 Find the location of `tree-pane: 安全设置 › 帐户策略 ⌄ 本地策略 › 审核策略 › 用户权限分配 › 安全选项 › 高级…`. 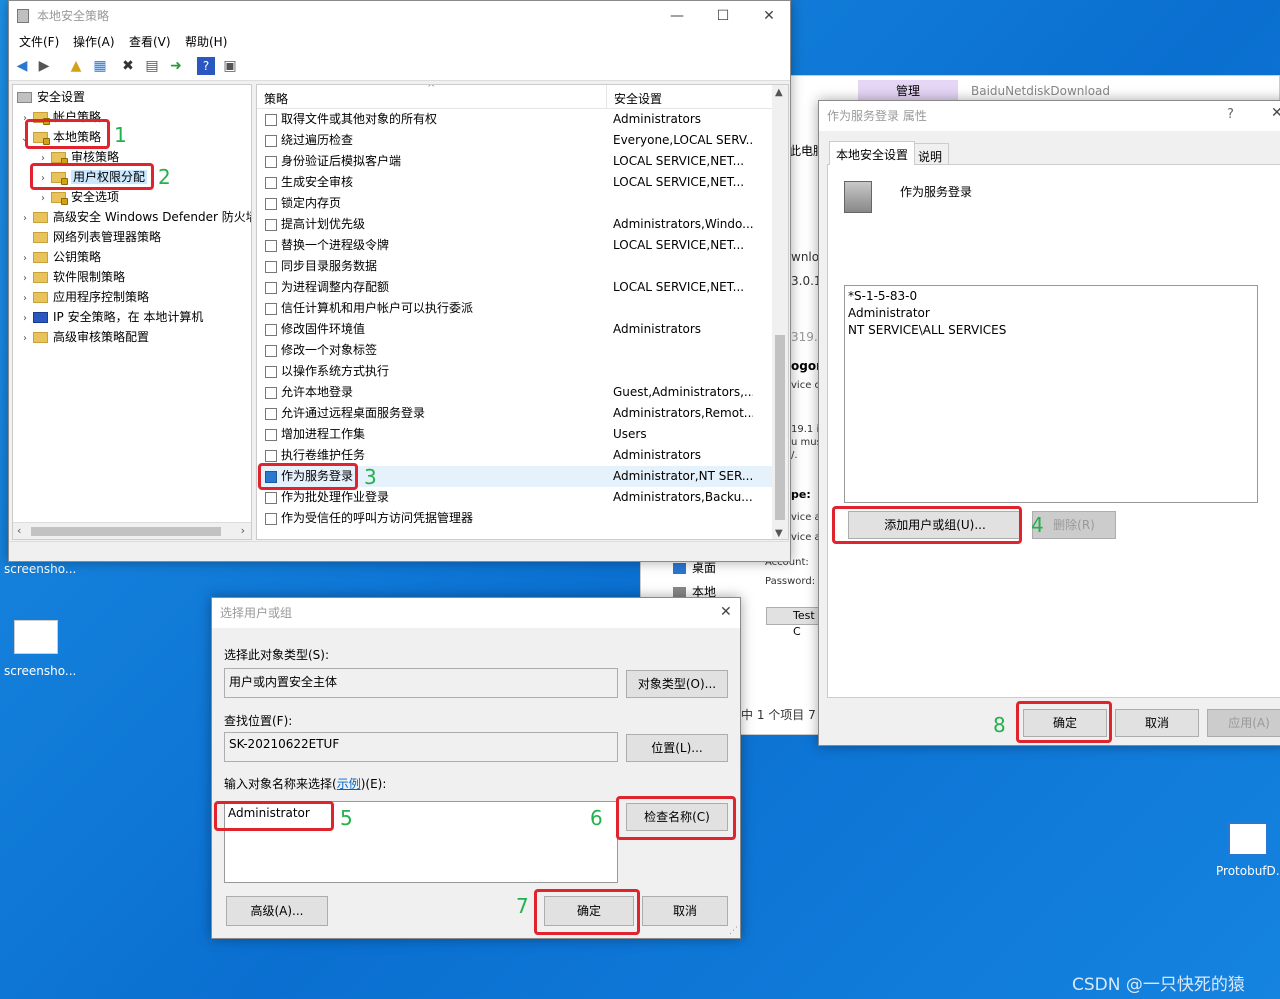

tree-pane: 安全设置 › 帐户策略 ⌄ 本地策略 › 审核策略 › 用户权限分配 › 安全选项 › 高级… is located at coordinates (132, 312).